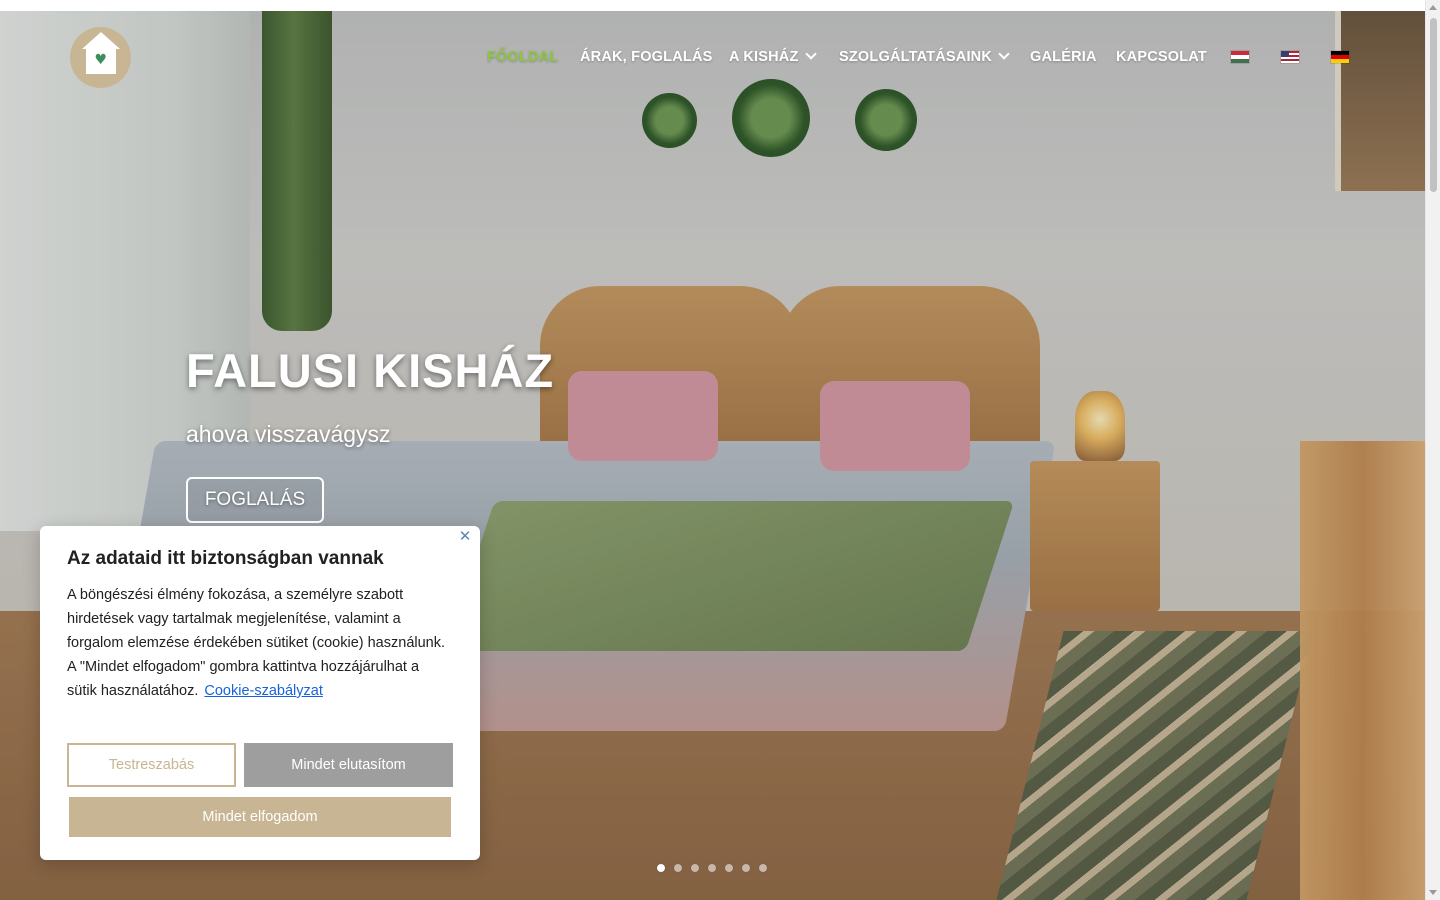 This screenshot has width=1440, height=900. I want to click on page-scrollbar, so click(1432, 450).